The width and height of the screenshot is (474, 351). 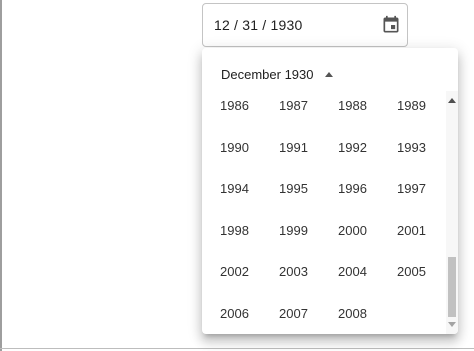 I want to click on year-option: 1996, so click(x=352, y=189).